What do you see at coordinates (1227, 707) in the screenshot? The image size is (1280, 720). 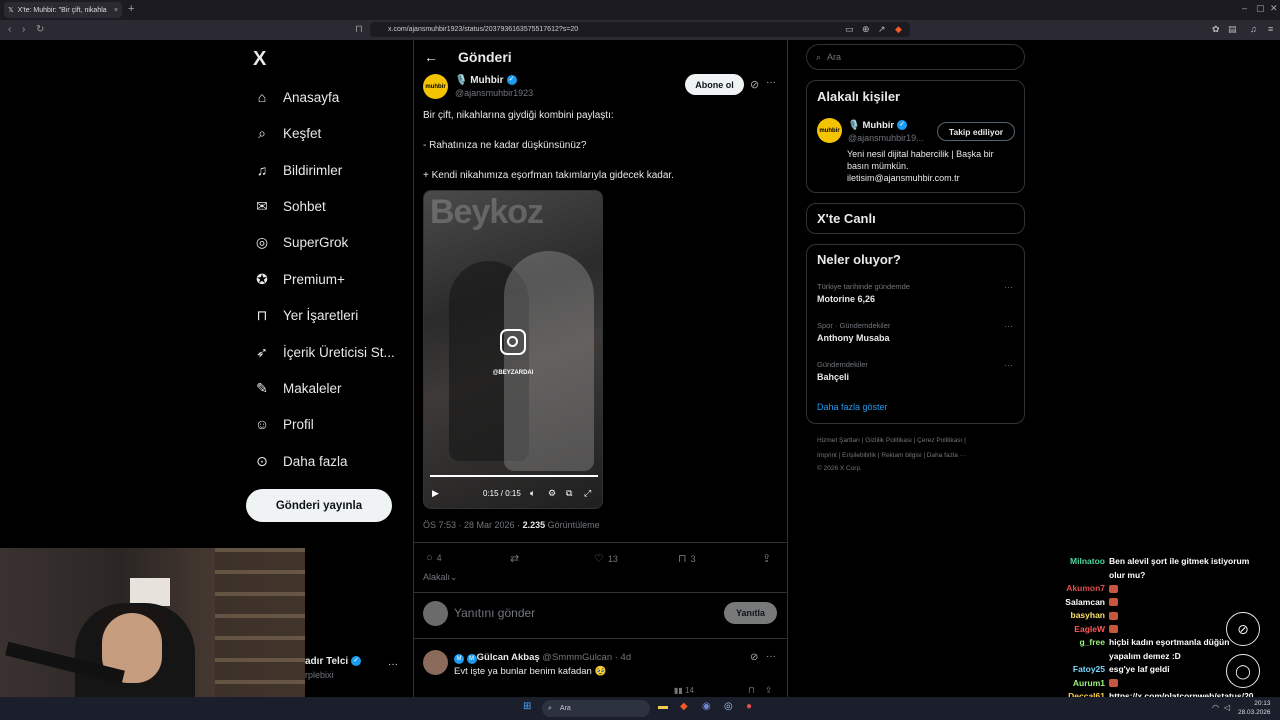 I see `speaker-icon: ◁` at bounding box center [1227, 707].